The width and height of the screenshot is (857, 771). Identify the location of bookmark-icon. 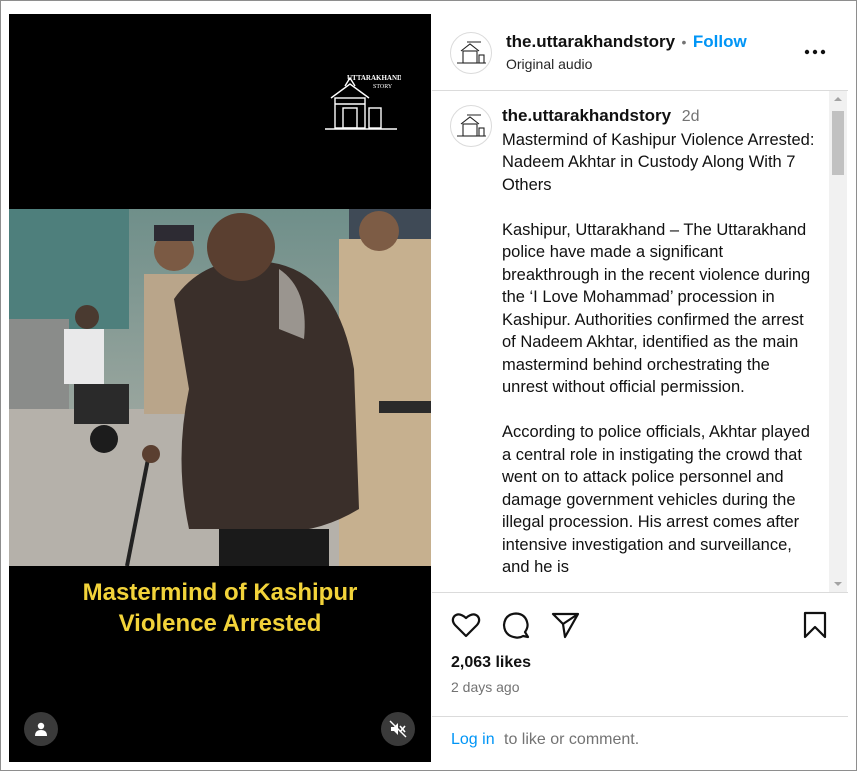
(815, 625).